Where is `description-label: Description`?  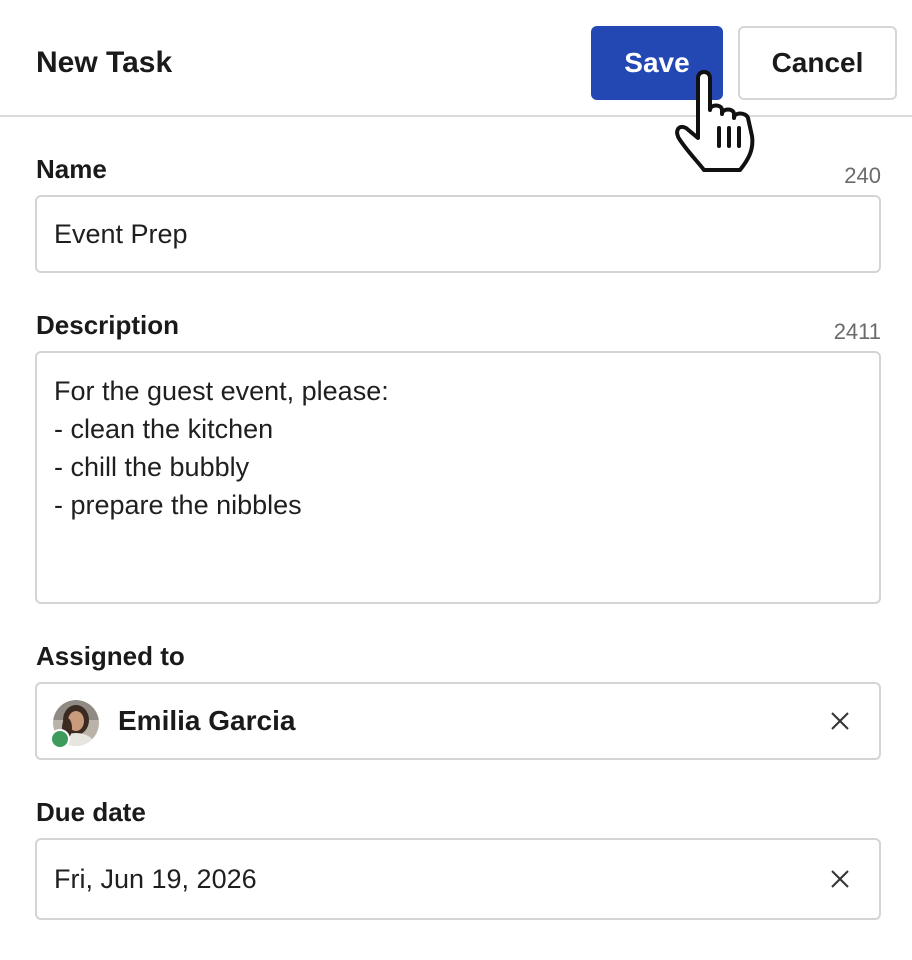
description-label: Description is located at coordinates (108, 325).